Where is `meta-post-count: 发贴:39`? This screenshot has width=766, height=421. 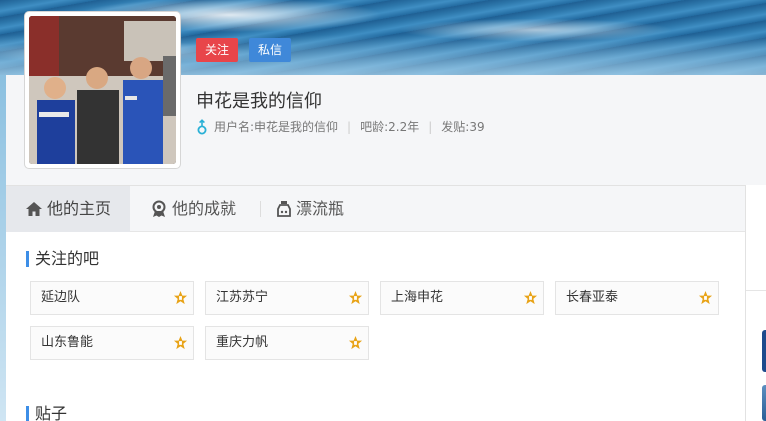 meta-post-count: 发贴:39 is located at coordinates (463, 127).